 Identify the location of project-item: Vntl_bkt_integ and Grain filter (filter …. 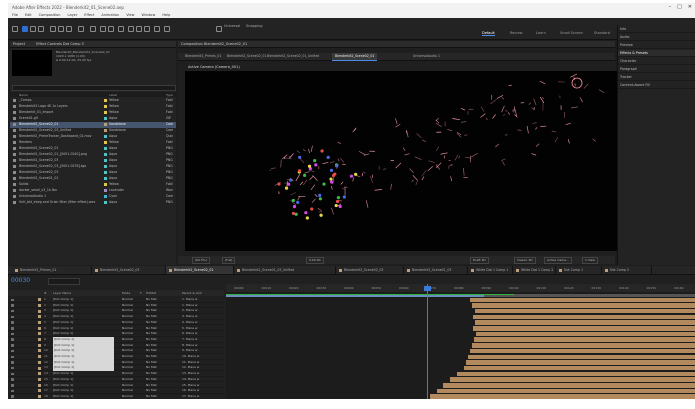
(93, 203).